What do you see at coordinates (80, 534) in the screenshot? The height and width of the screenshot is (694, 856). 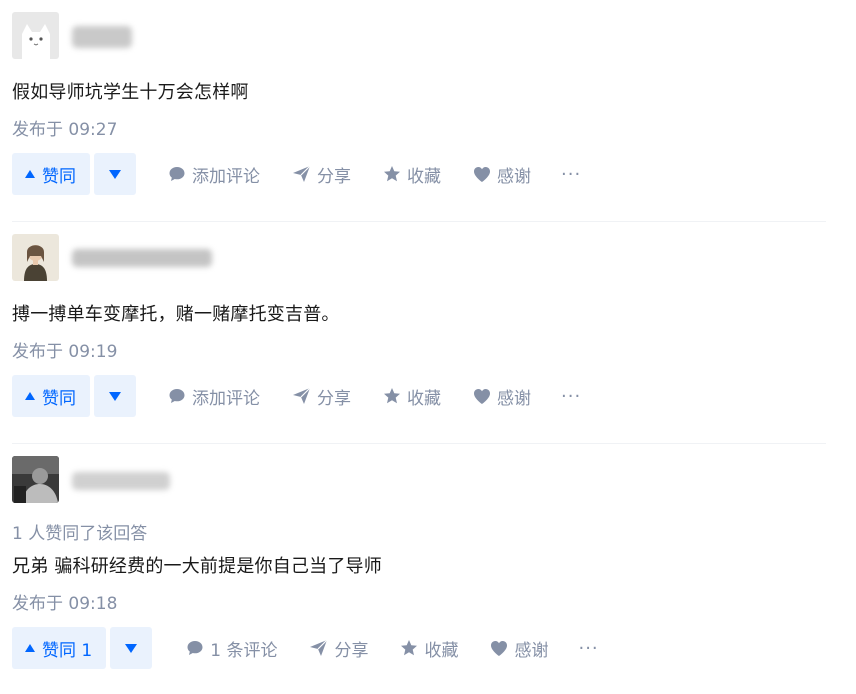 I see `upvoted-by-text: 1 人赞同了该回答` at bounding box center [80, 534].